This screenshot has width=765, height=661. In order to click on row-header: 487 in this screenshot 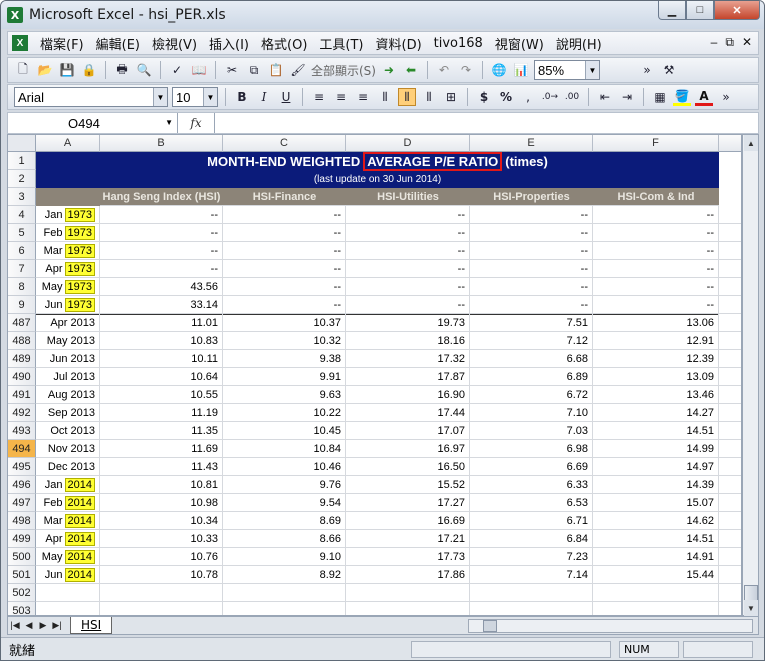, I will do `click(22, 323)`.